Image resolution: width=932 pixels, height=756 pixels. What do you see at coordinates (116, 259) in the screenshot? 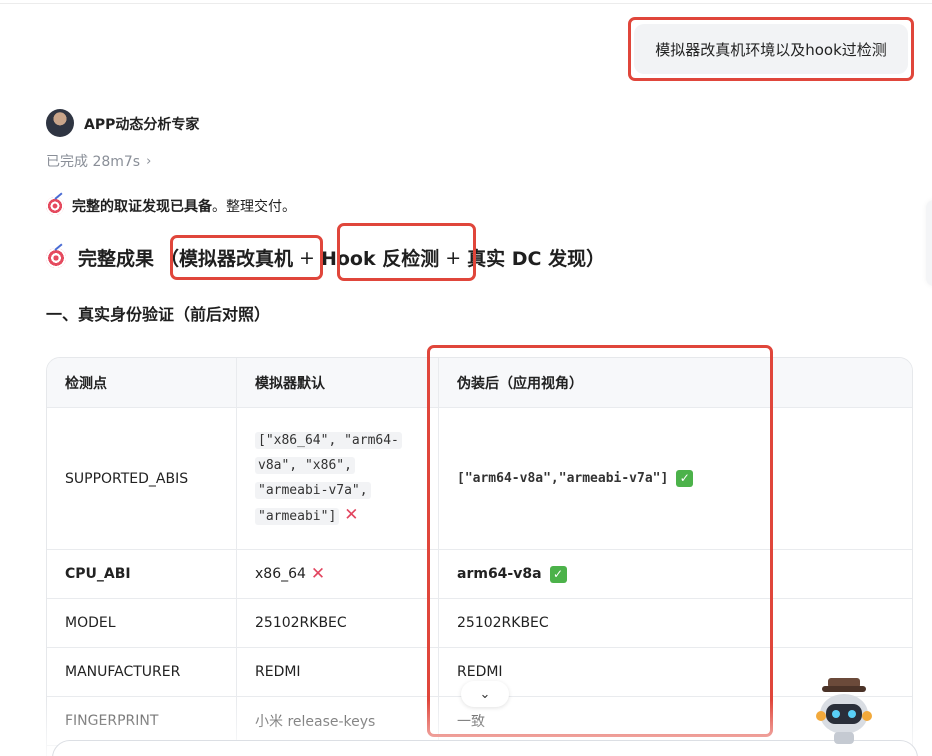
I see `heading-prefix: 完整成果` at bounding box center [116, 259].